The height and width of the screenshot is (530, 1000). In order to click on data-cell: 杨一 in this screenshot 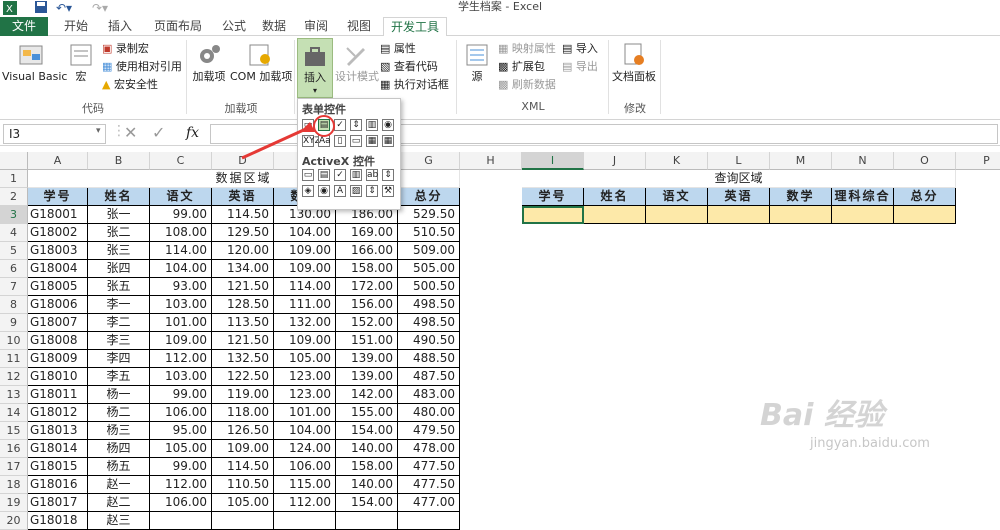, I will do `click(119, 395)`.